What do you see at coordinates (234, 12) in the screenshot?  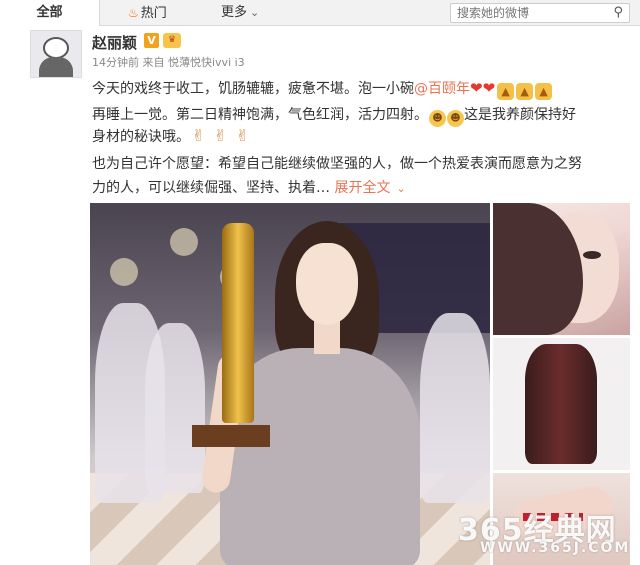 I see `tab-more-label: 更多` at bounding box center [234, 12].